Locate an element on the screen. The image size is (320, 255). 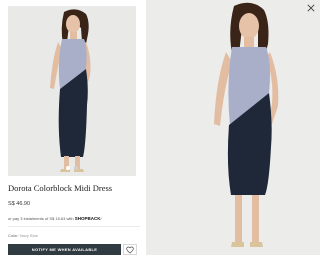
heart-icon is located at coordinates (130, 249).